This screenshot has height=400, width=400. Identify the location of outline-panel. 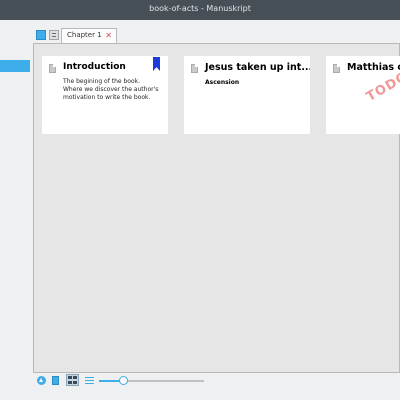
(16, 210).